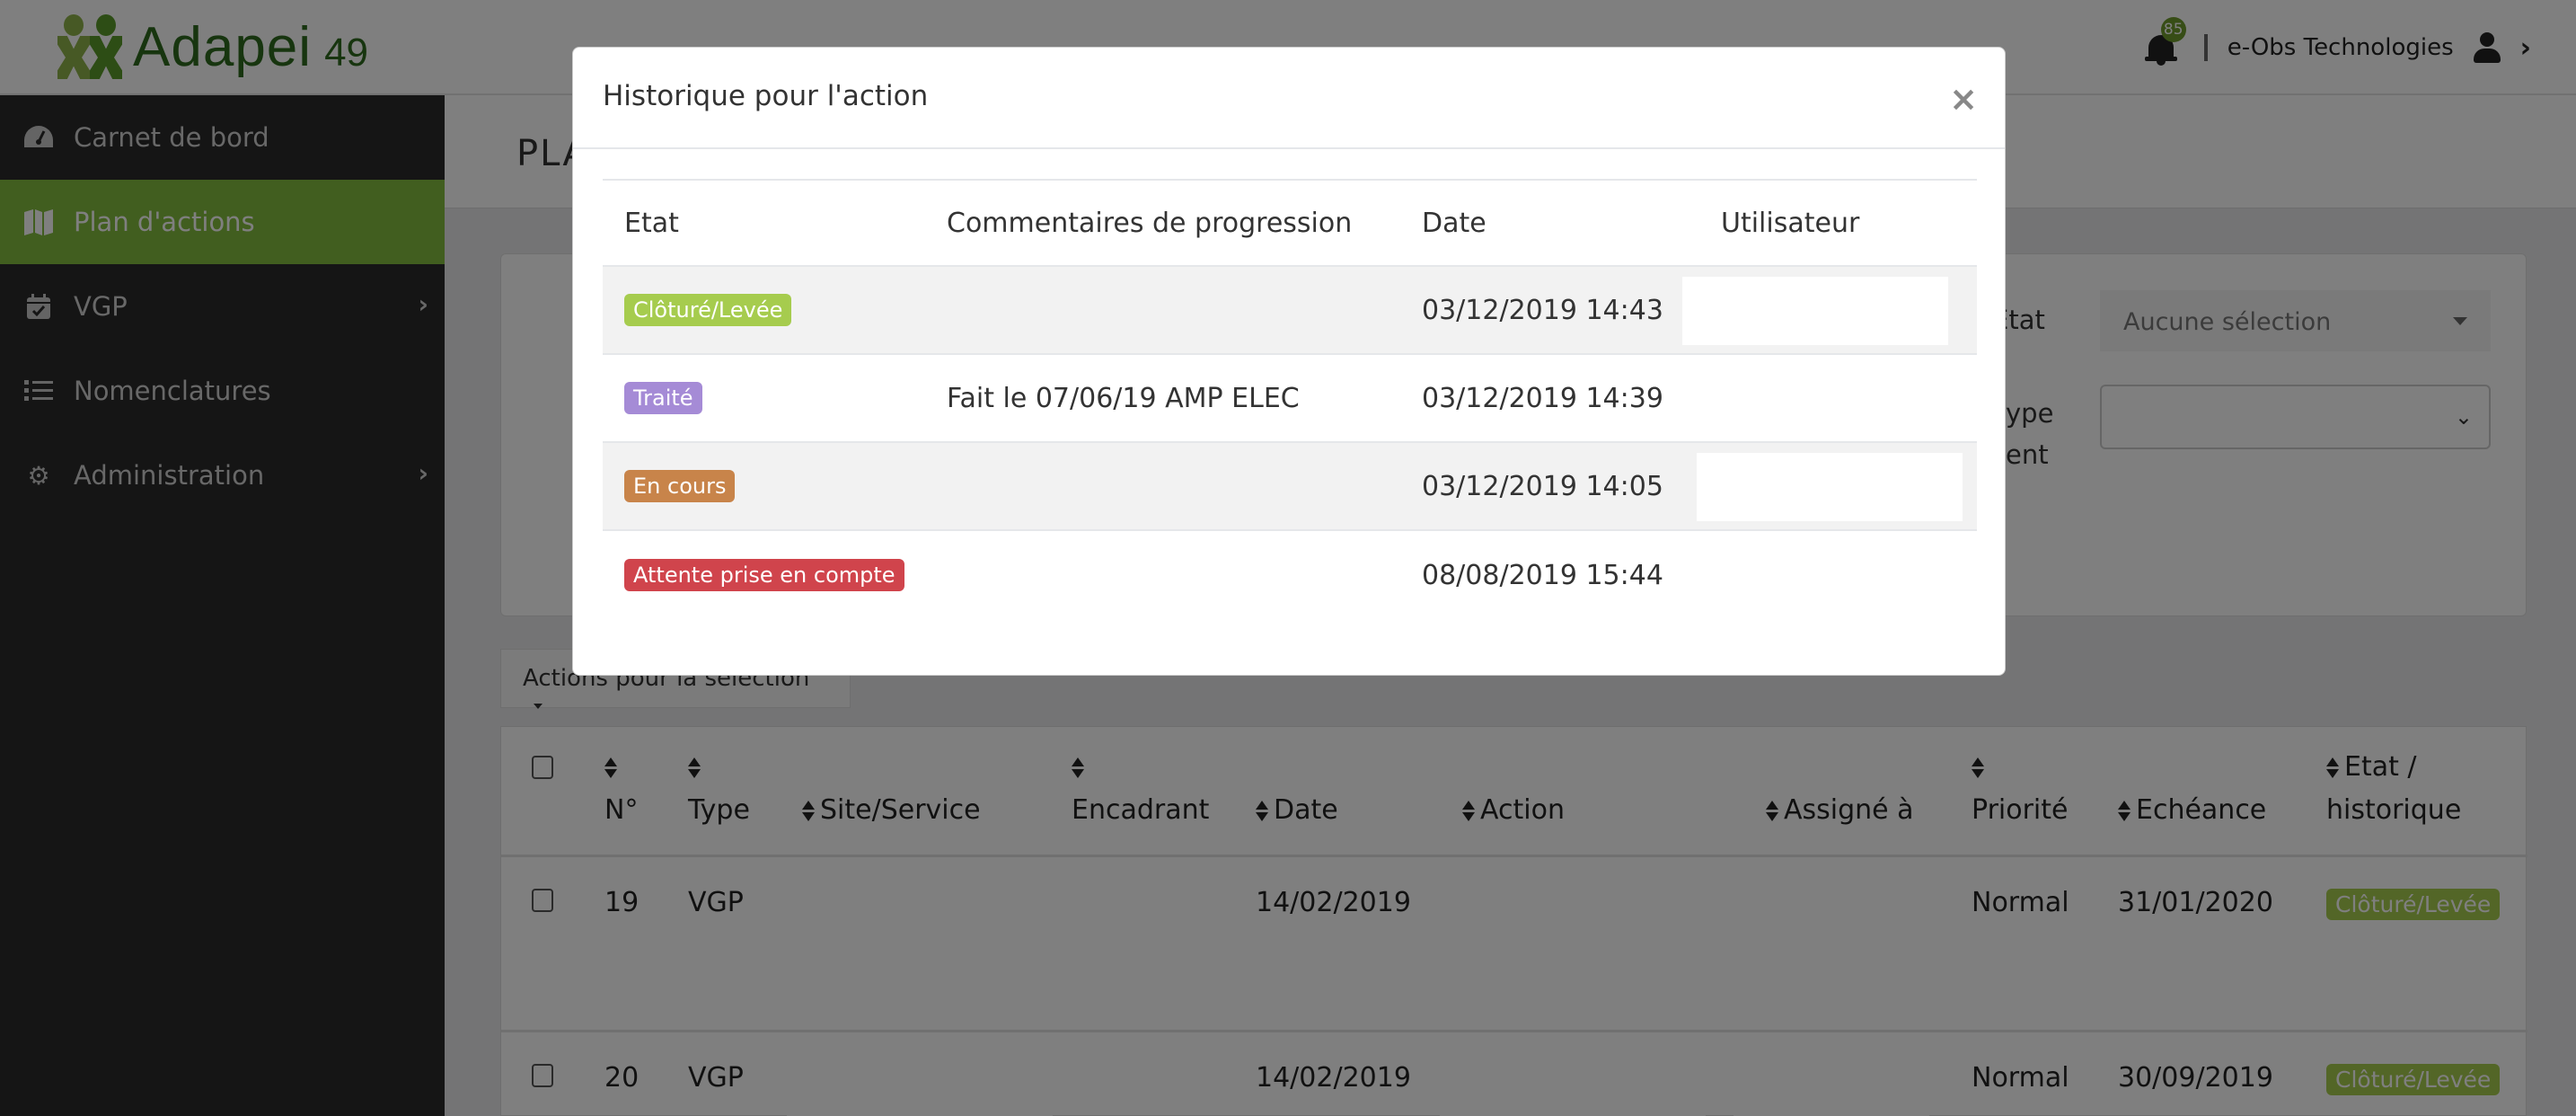 This screenshot has height=1116, width=2576. Describe the element at coordinates (766, 96) in the screenshot. I see `modal-title: Historique pour l'action` at that location.